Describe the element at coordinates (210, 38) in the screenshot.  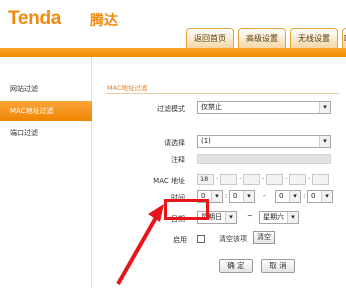
I see `tab-home: 返回首页` at that location.